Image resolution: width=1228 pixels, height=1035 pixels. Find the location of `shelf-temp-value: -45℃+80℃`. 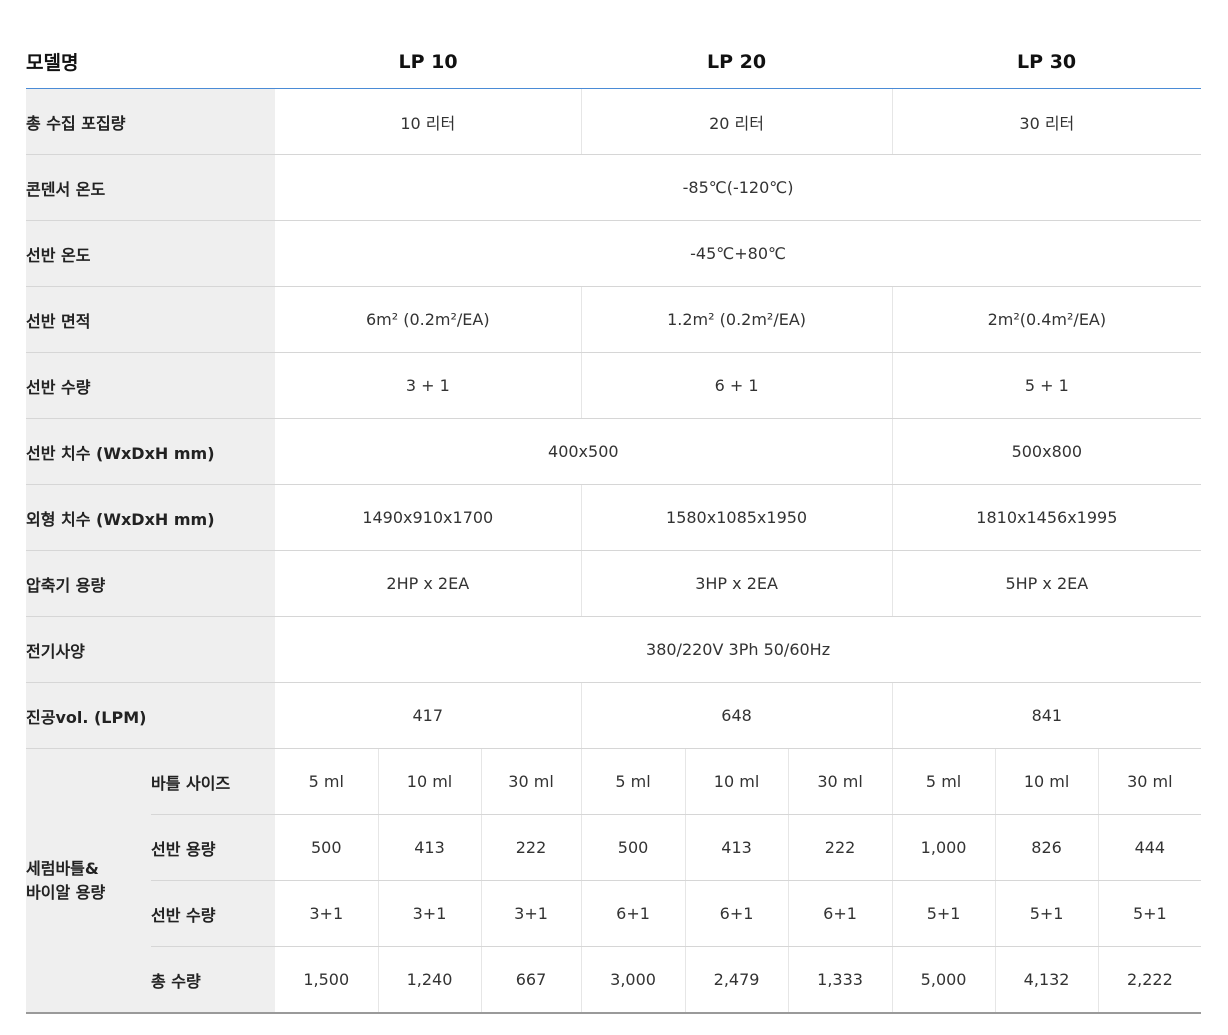

shelf-temp-value: -45℃+80℃ is located at coordinates (738, 253).